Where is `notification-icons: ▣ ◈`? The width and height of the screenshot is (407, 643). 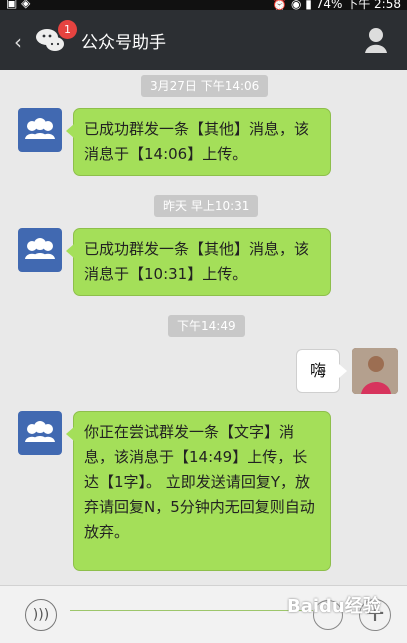
notification-icons: ▣ ◈ is located at coordinates (18, 5).